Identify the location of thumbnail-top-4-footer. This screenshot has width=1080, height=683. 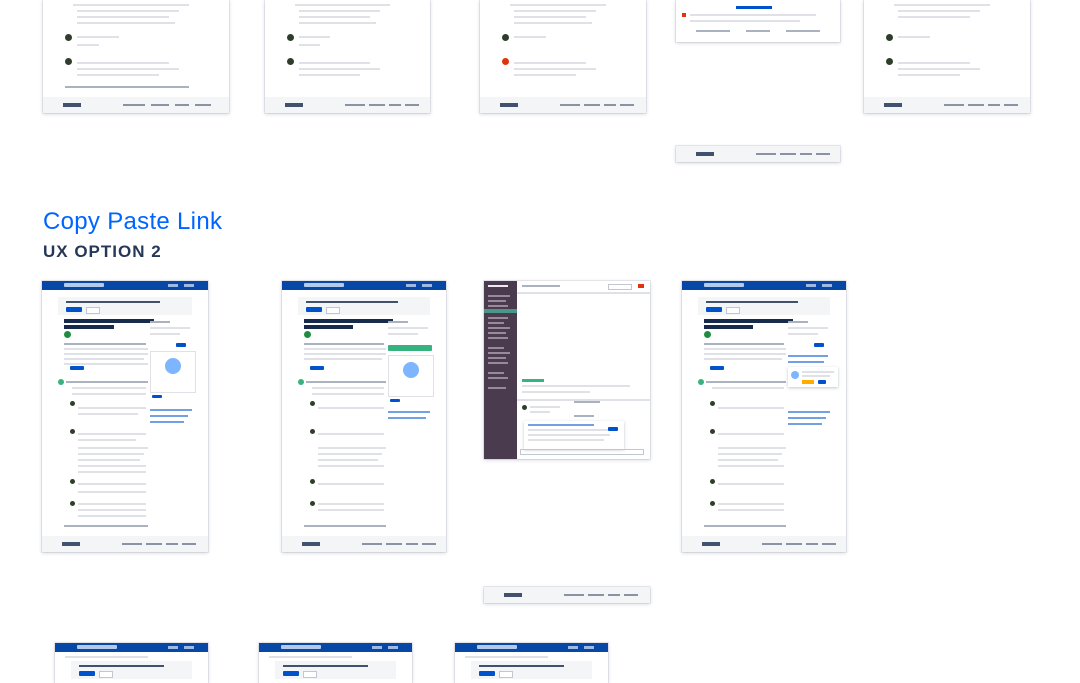
(758, 154).